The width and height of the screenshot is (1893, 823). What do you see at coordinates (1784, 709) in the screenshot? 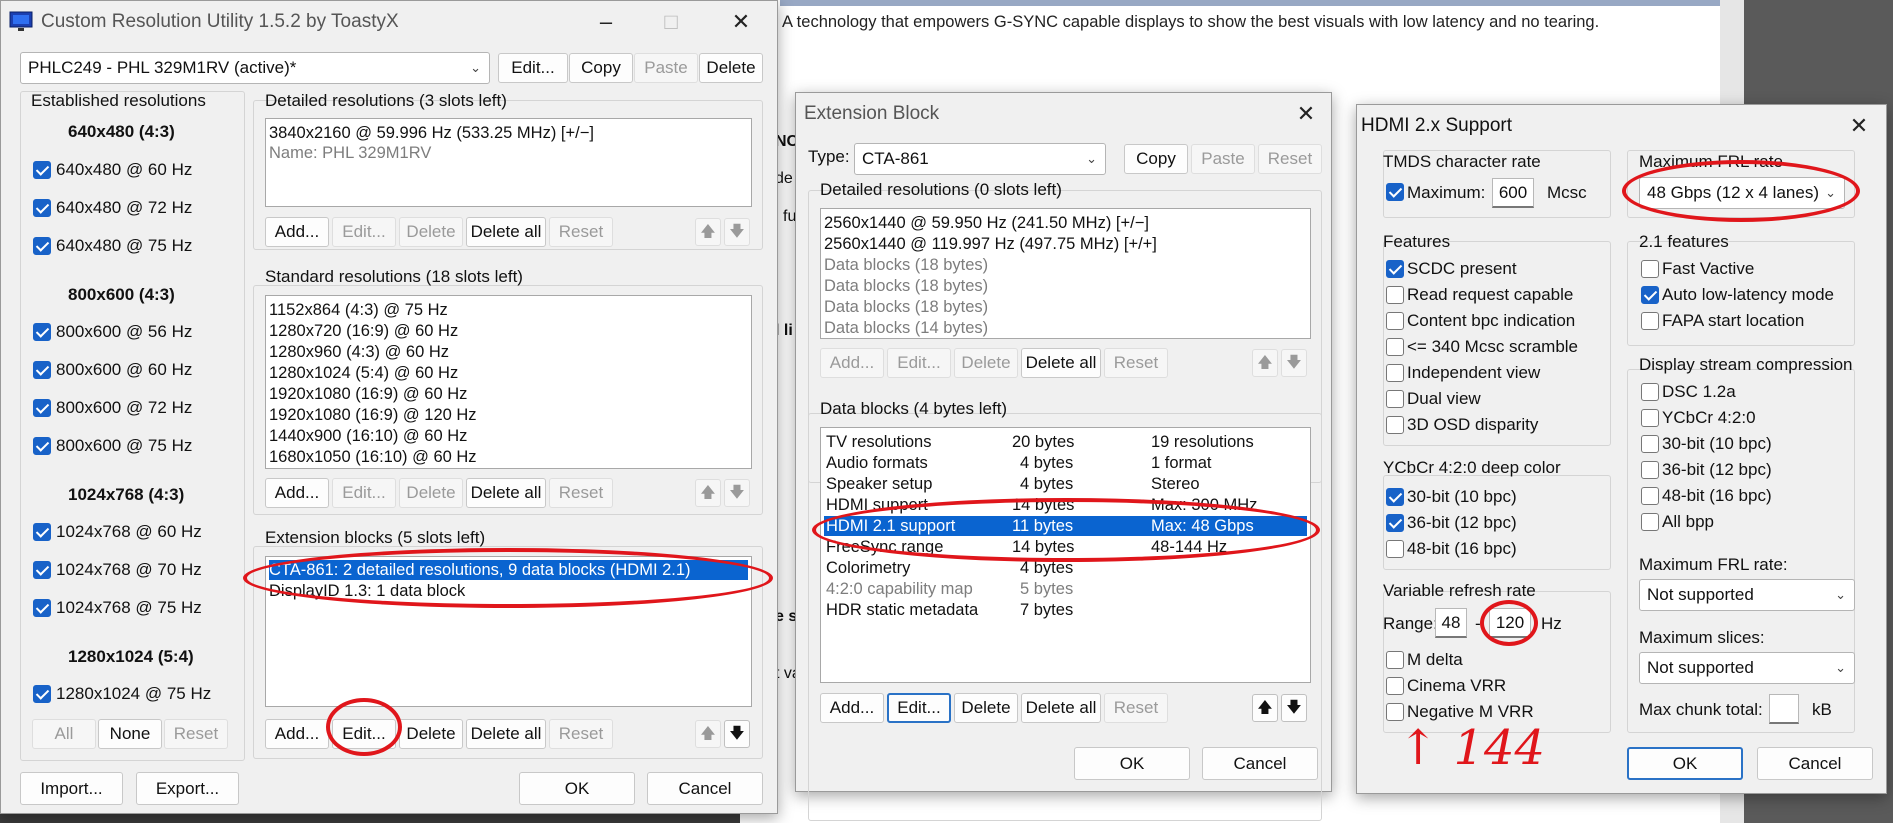
I see `chunk-input` at bounding box center [1784, 709].